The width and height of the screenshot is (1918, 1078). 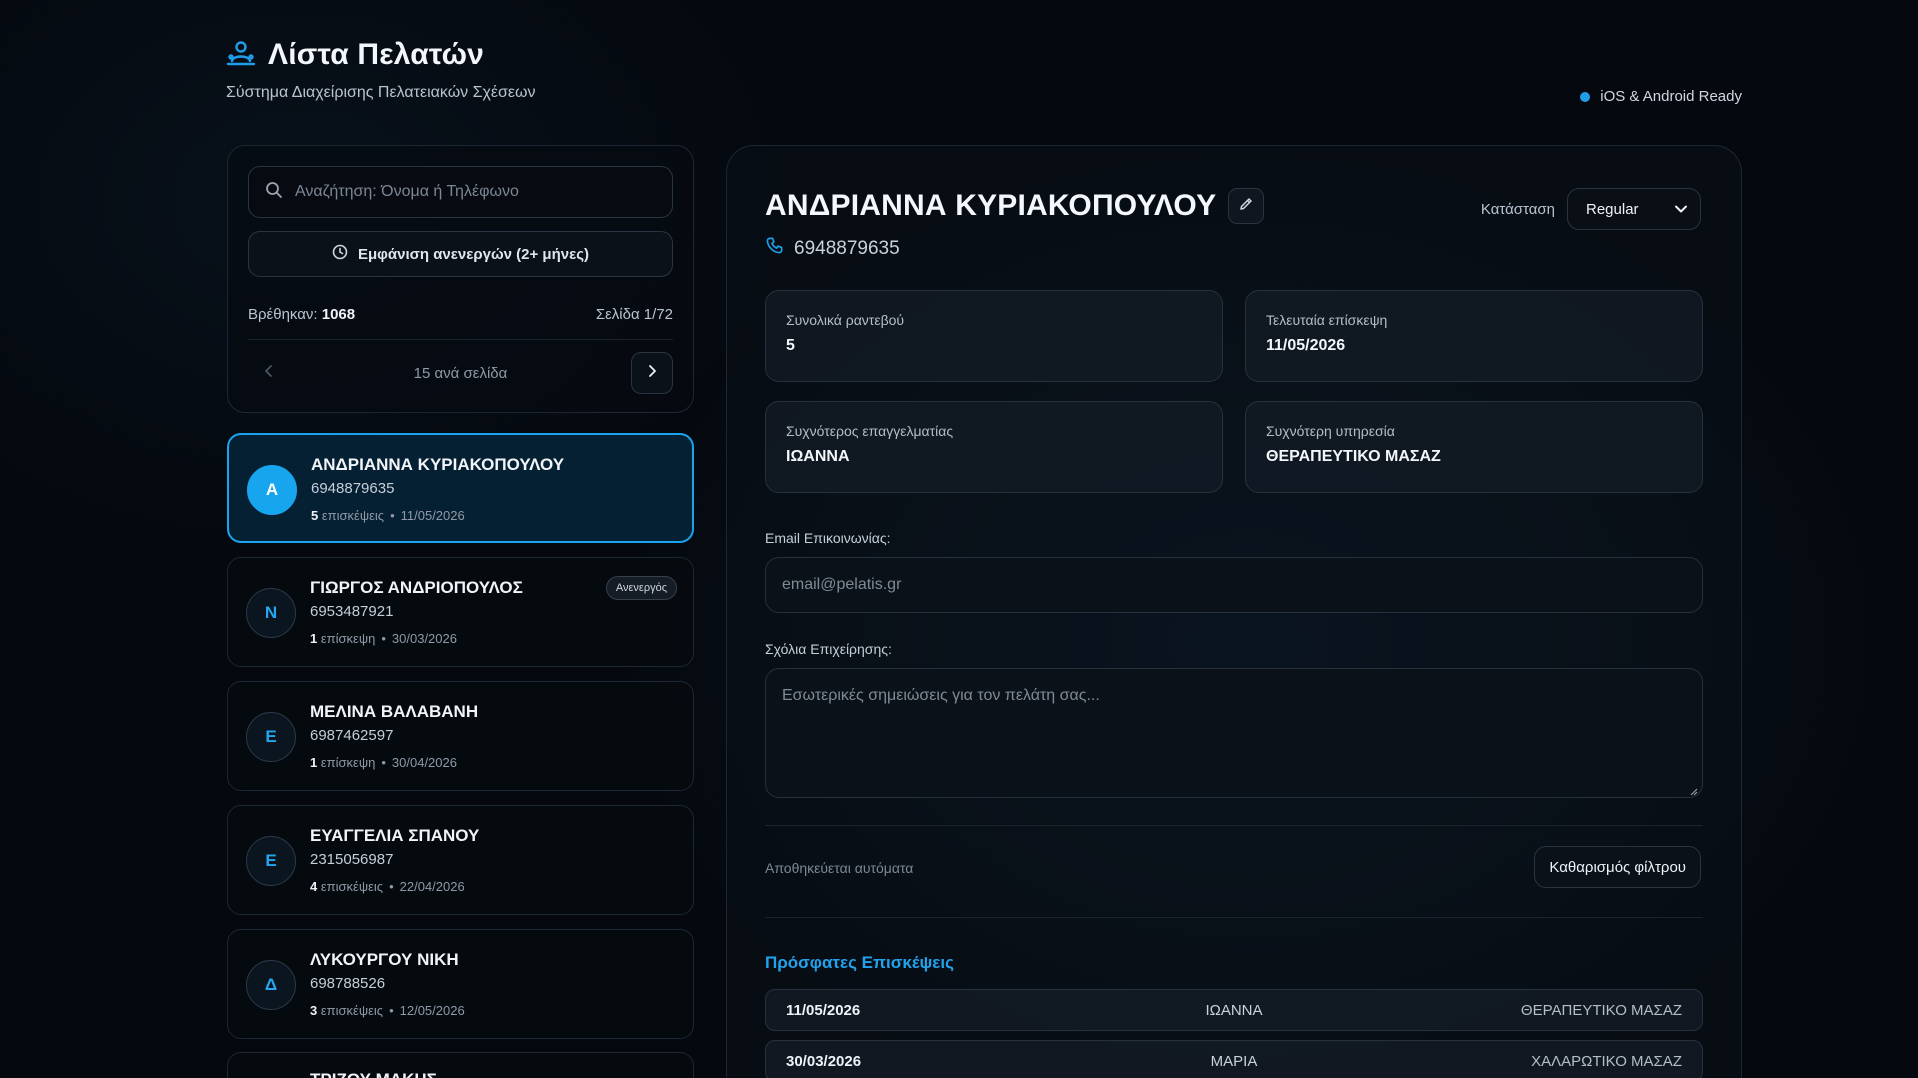 I want to click on visit-professional: ΙΩΑΝΝΑ, so click(x=1234, y=1010).